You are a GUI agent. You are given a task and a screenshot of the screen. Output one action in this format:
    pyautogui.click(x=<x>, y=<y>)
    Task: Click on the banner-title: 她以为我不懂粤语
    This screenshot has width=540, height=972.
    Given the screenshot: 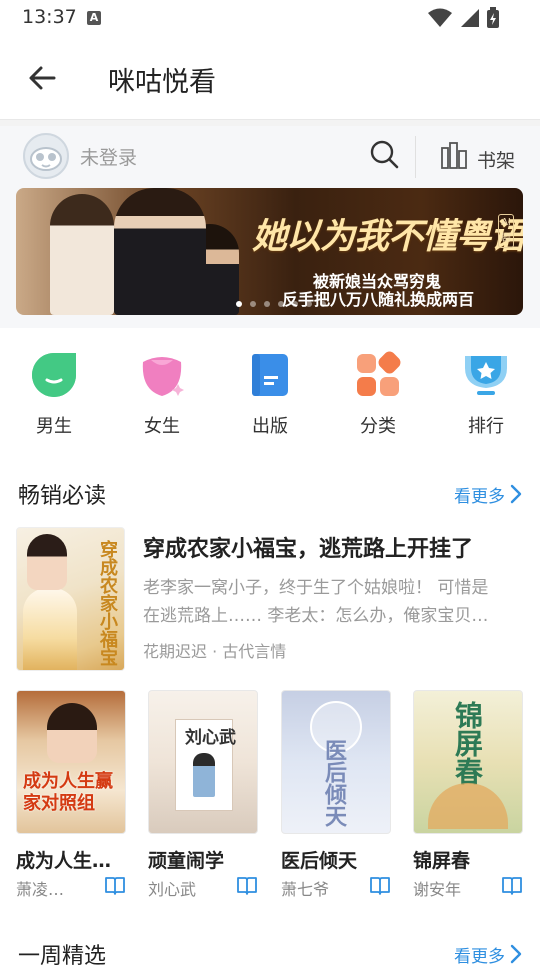 What is the action you would take?
    pyautogui.click(x=387, y=236)
    